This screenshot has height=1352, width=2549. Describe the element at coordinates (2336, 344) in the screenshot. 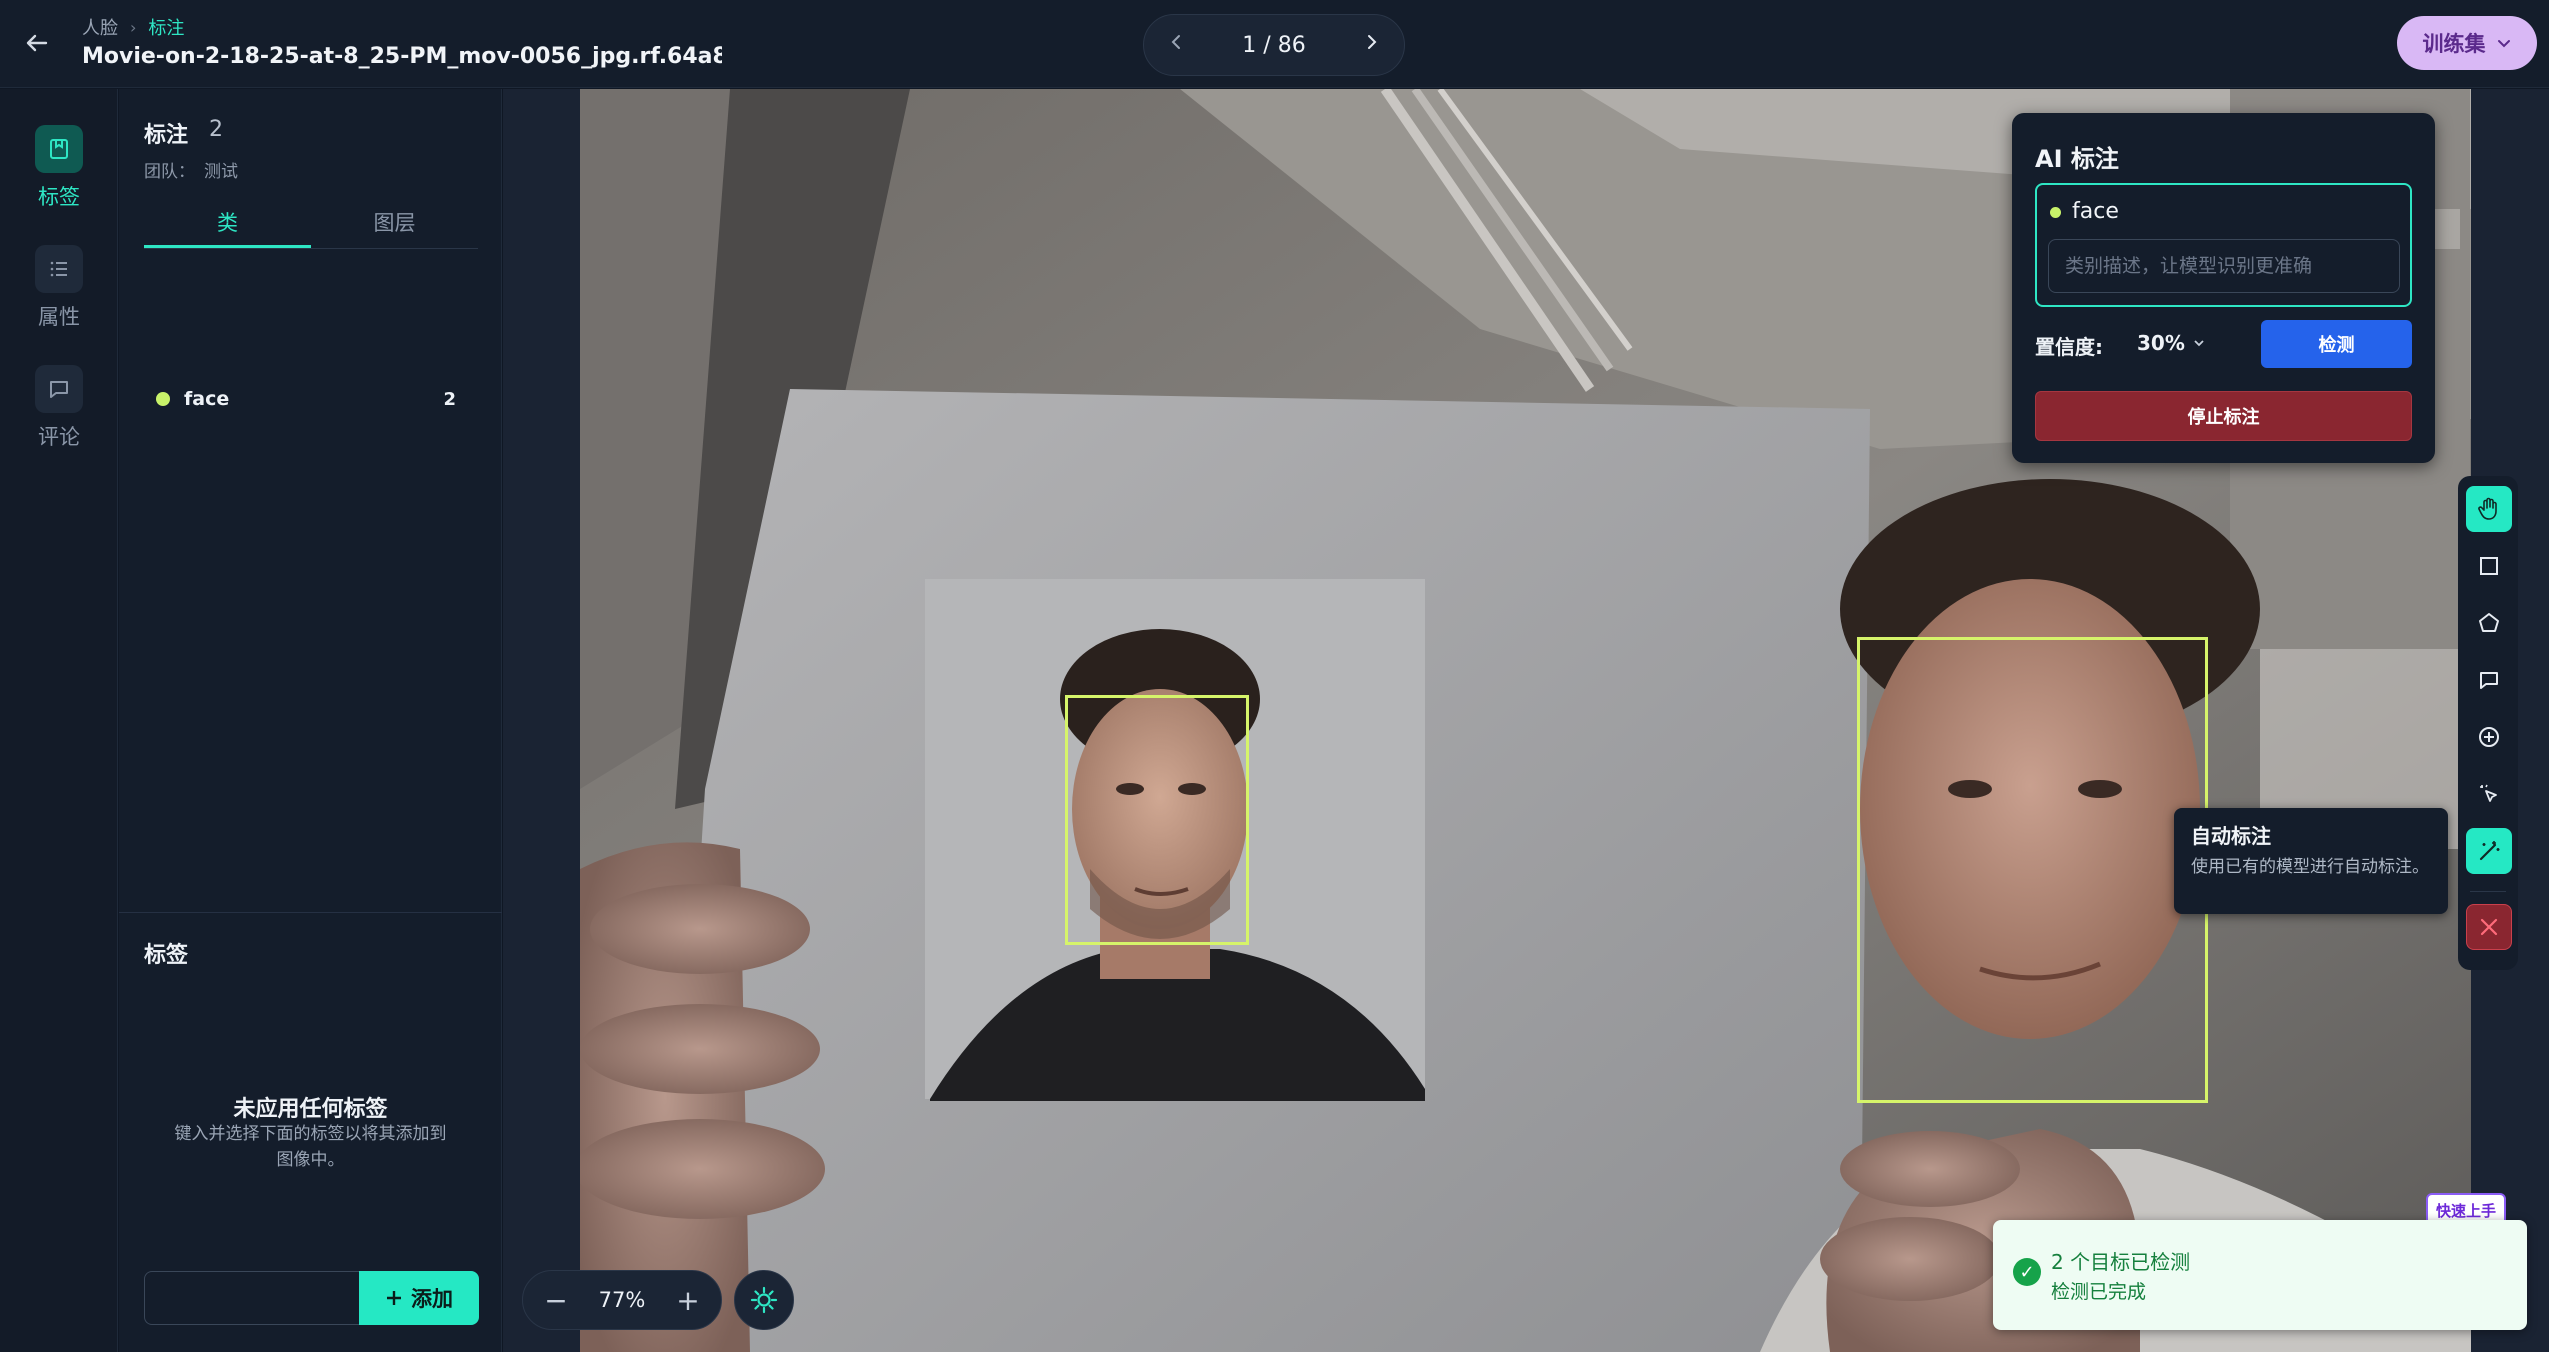

I see `detect-button: 检测` at that location.